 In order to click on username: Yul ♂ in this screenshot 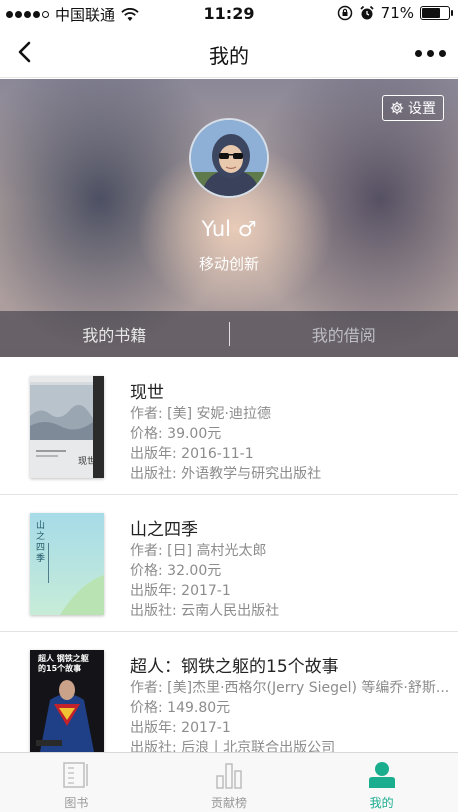, I will do `click(229, 229)`.